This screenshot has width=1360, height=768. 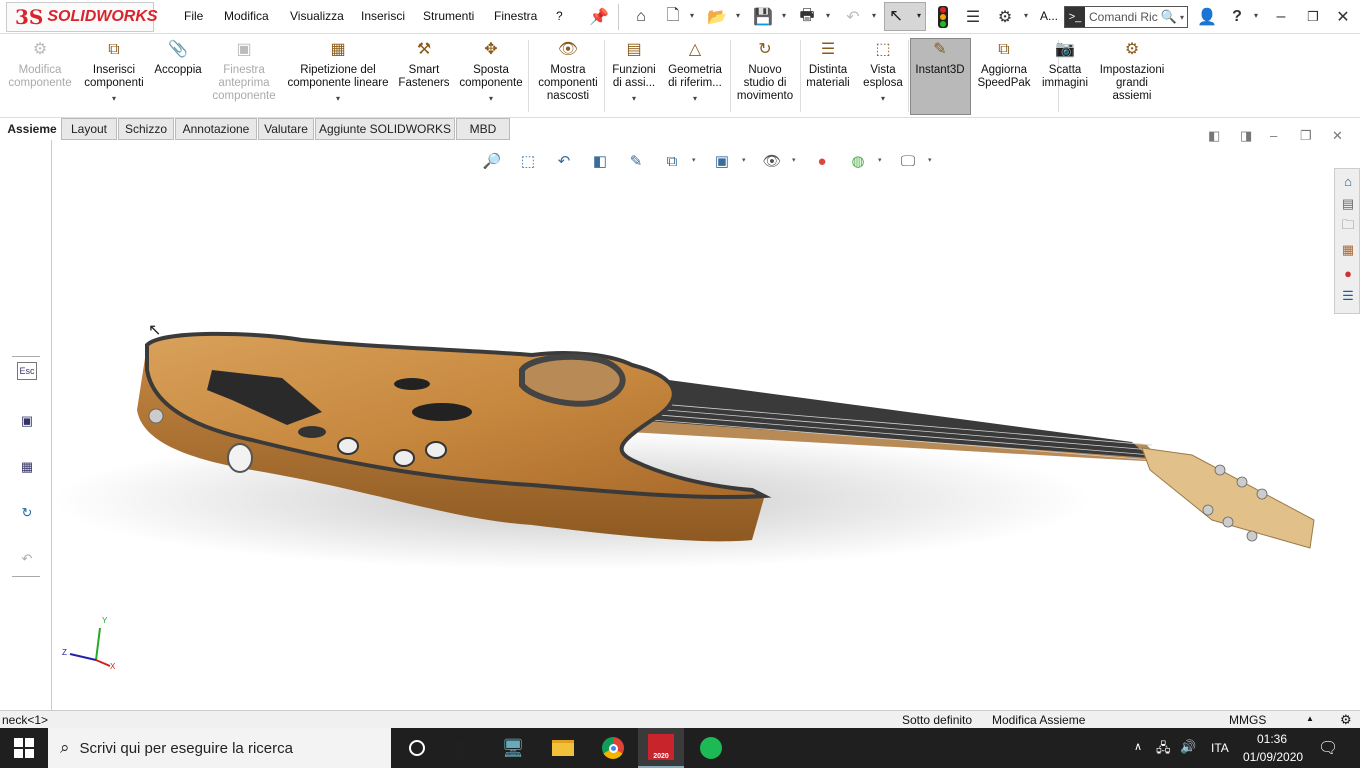 What do you see at coordinates (1188, 747) in the screenshot?
I see `volume-icon: 🔊` at bounding box center [1188, 747].